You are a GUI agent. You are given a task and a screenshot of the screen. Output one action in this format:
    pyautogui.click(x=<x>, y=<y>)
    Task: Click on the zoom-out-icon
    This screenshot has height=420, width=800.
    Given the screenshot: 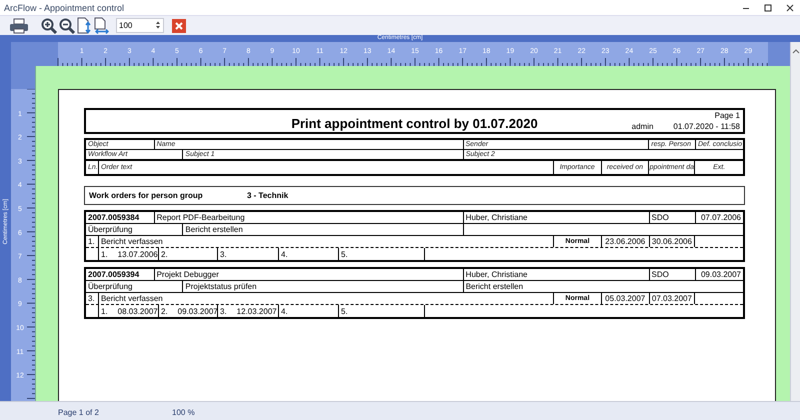 What is the action you would take?
    pyautogui.click(x=67, y=26)
    